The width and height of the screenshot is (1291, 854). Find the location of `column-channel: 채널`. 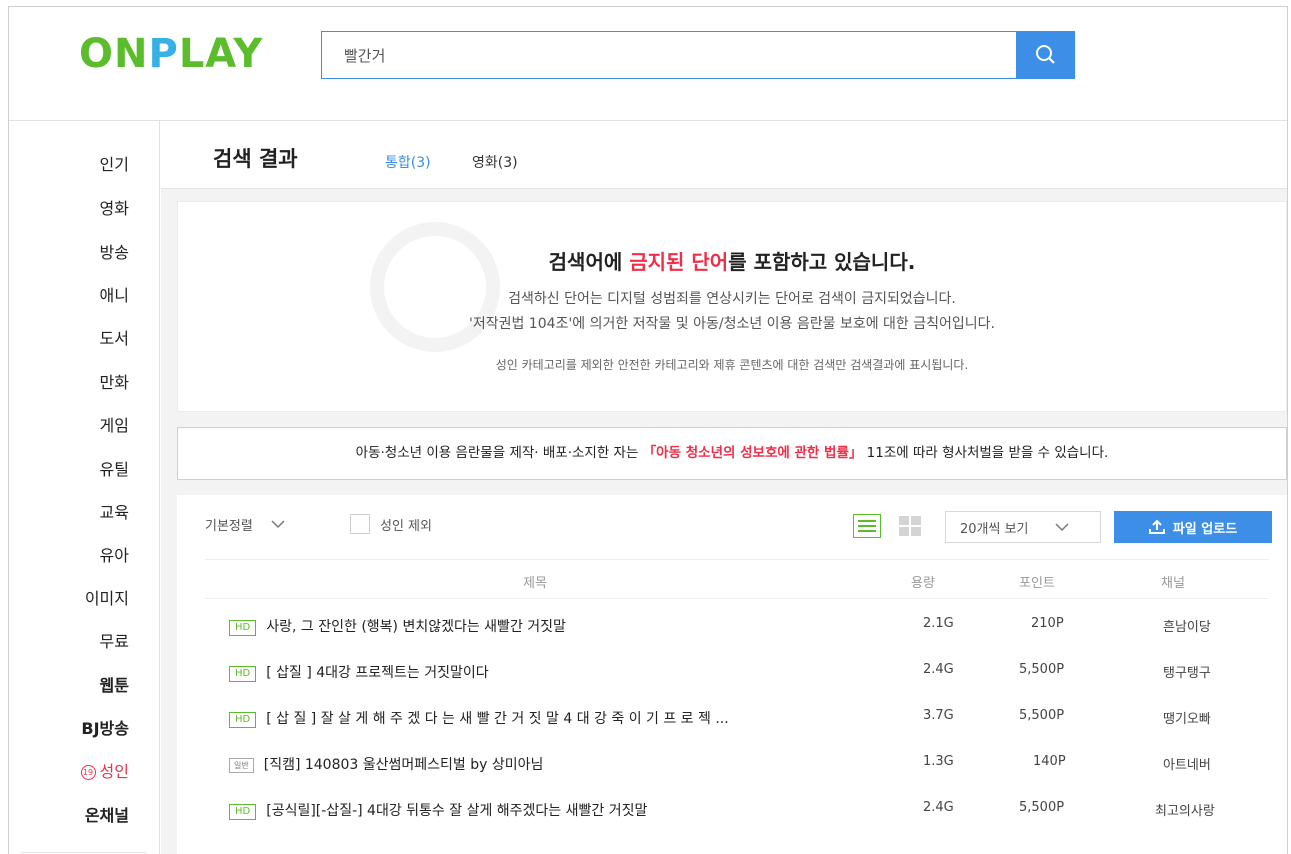

column-channel: 채널 is located at coordinates (1173, 583).